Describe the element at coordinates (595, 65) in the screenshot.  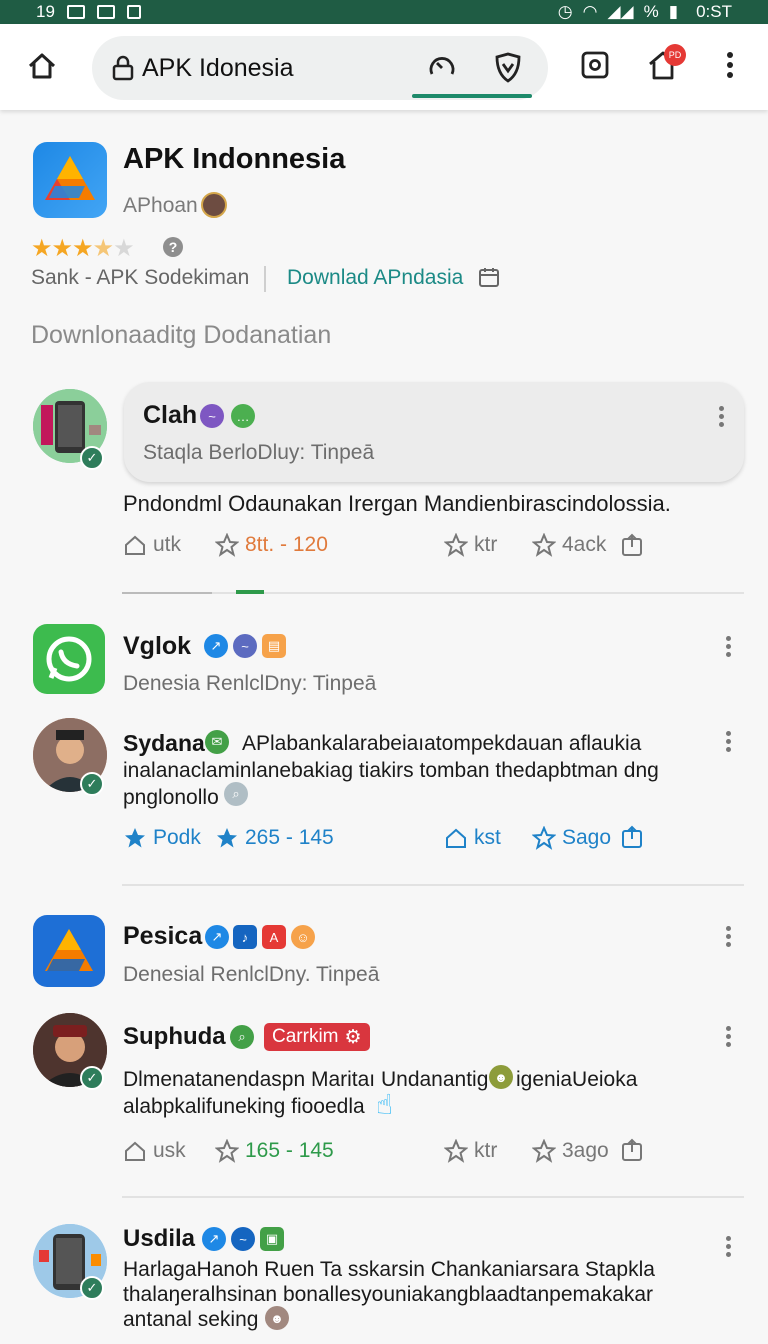
I see `camera-icon` at that location.